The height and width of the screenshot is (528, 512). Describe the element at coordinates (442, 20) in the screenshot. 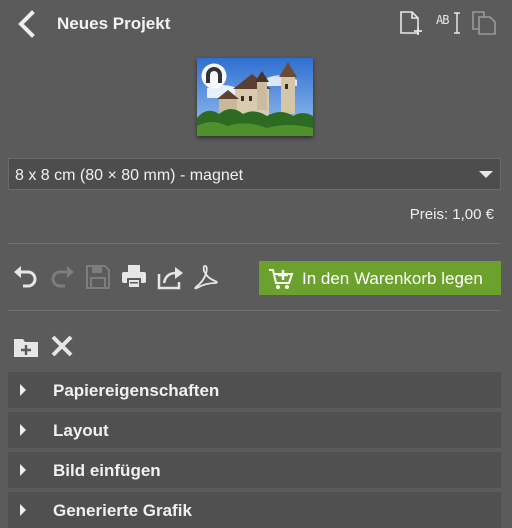

I see `text-frame-label: AB` at that location.